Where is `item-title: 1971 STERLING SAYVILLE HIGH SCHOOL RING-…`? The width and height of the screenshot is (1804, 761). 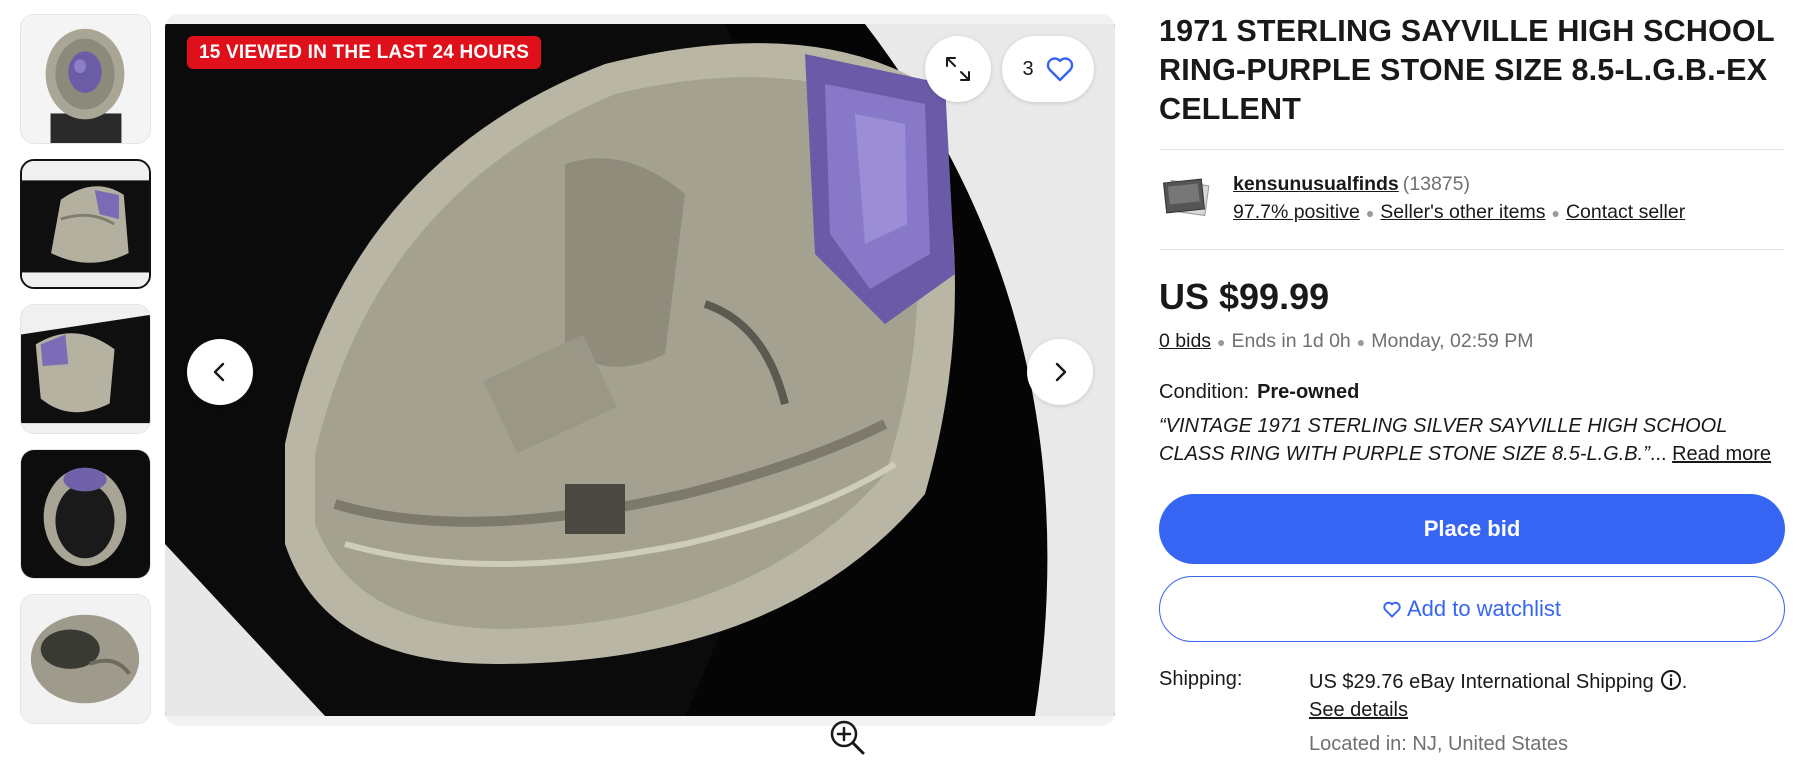 item-title: 1971 STERLING SAYVILLE HIGH SCHOOL RING-… is located at coordinates (1467, 70).